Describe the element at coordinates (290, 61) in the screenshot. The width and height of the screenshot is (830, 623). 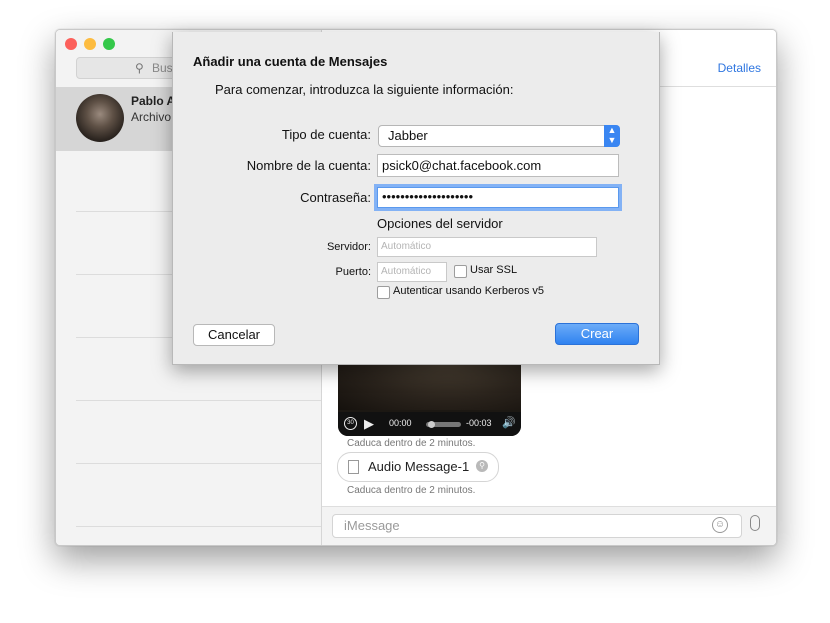
I see `sheet-title: Añadir una cuenta de Mensajes` at that location.